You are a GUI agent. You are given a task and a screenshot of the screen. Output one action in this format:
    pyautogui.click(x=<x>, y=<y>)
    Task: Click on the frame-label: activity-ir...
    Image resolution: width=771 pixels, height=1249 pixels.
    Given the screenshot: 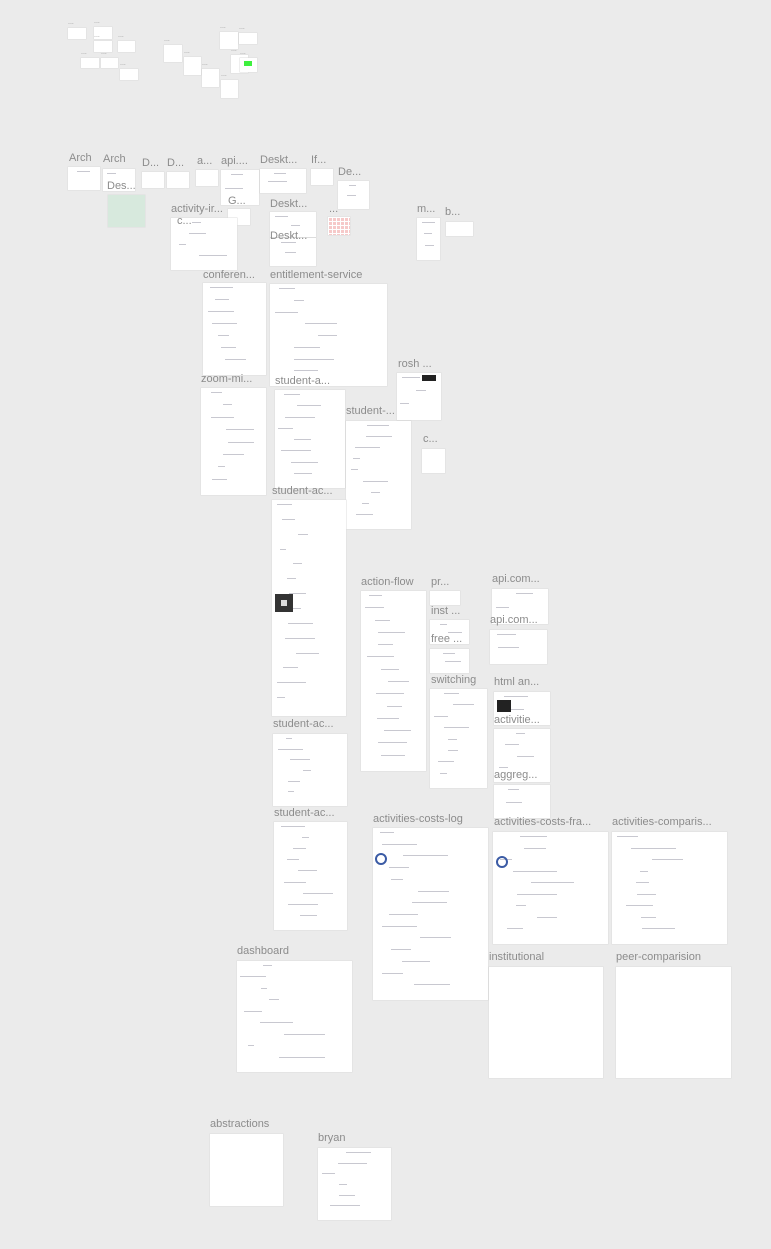 What is the action you would take?
    pyautogui.click(x=197, y=209)
    